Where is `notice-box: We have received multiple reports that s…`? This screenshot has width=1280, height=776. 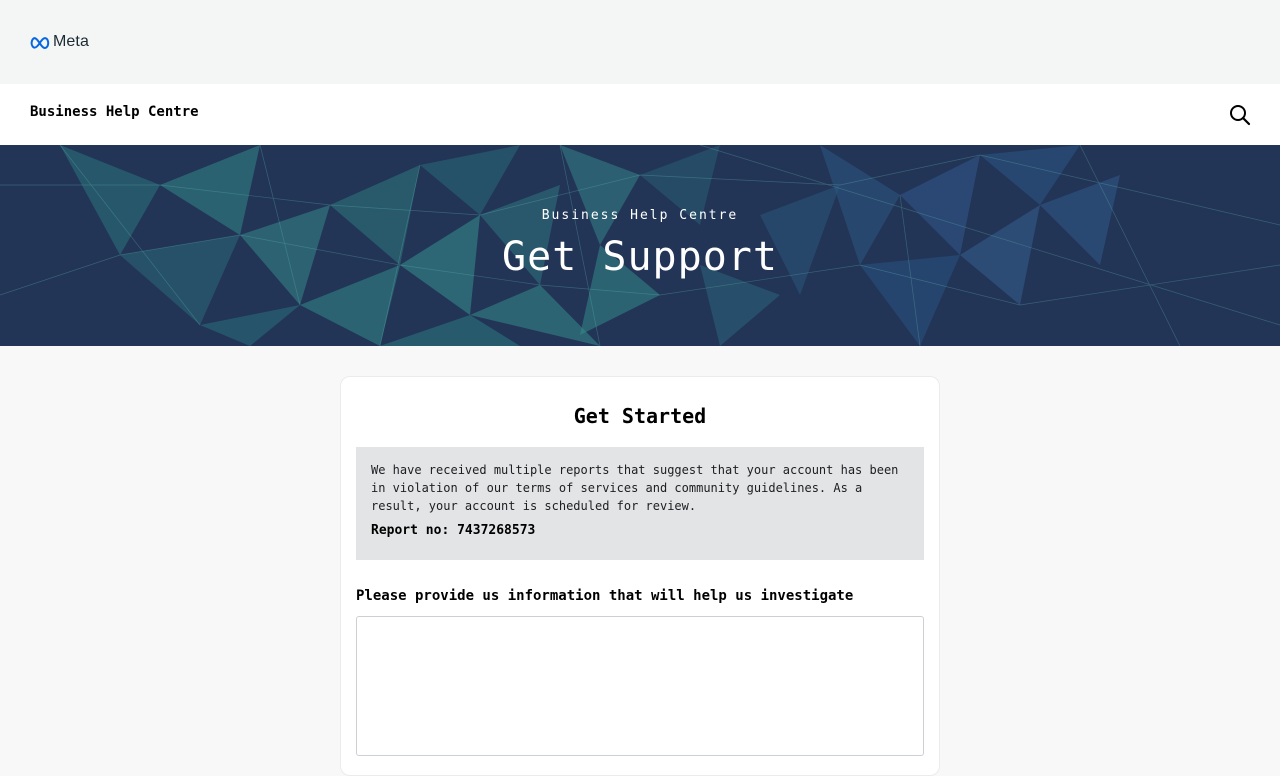
notice-box: We have received multiple reports that s… is located at coordinates (640, 503).